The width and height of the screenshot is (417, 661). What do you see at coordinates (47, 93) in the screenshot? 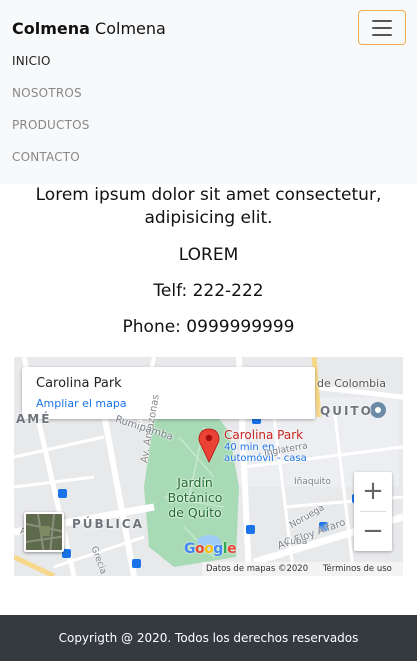
I see `nav-item-nosotros: NOSOTROS` at bounding box center [47, 93].